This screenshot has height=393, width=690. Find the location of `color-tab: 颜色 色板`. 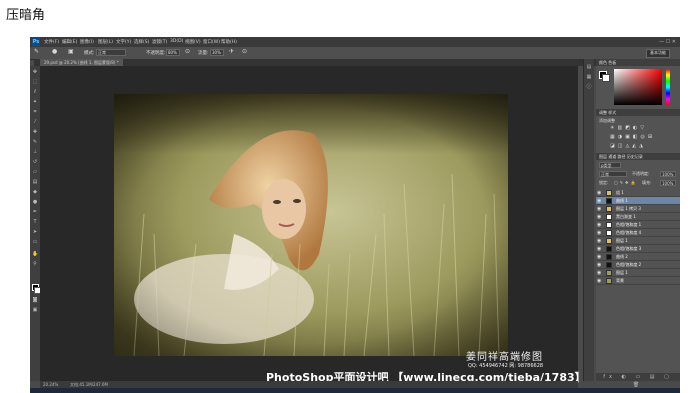

color-tab: 颜色 色板 is located at coordinates (607, 62).